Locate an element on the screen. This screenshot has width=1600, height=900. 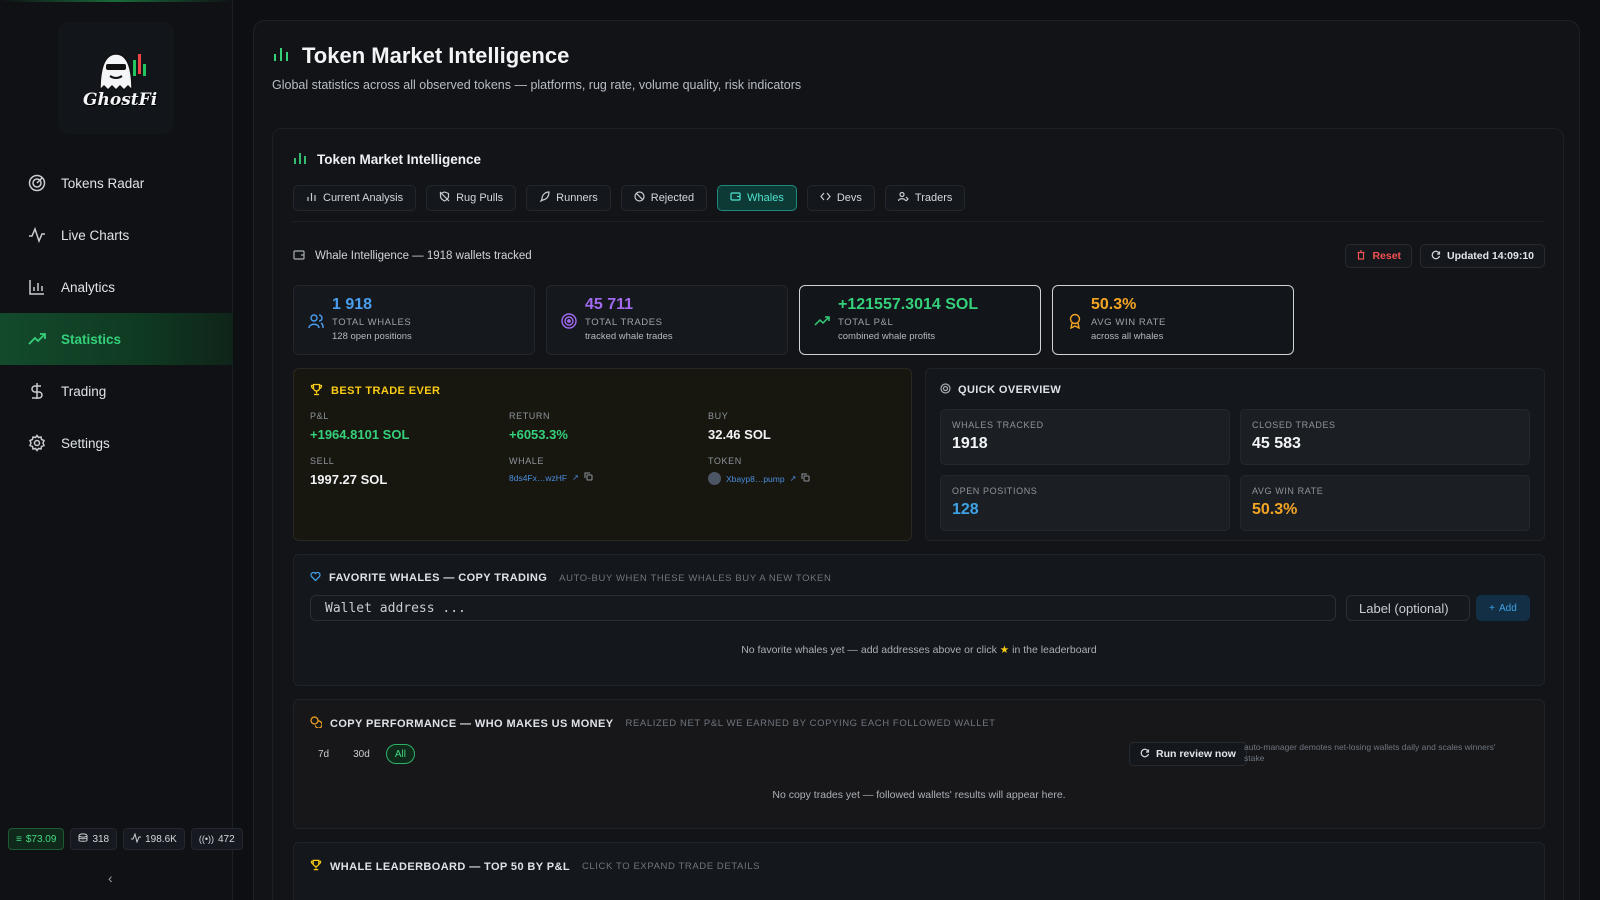
whale-intel-actions: Reset Updated 14:09:10 is located at coordinates (1445, 256).